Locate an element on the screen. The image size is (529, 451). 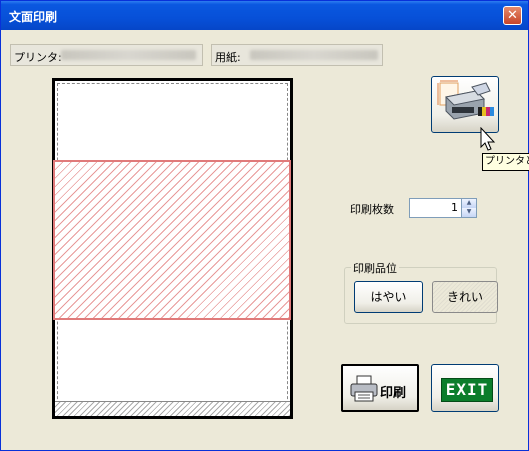
quality-fine-button: きれい is located at coordinates (465, 297).